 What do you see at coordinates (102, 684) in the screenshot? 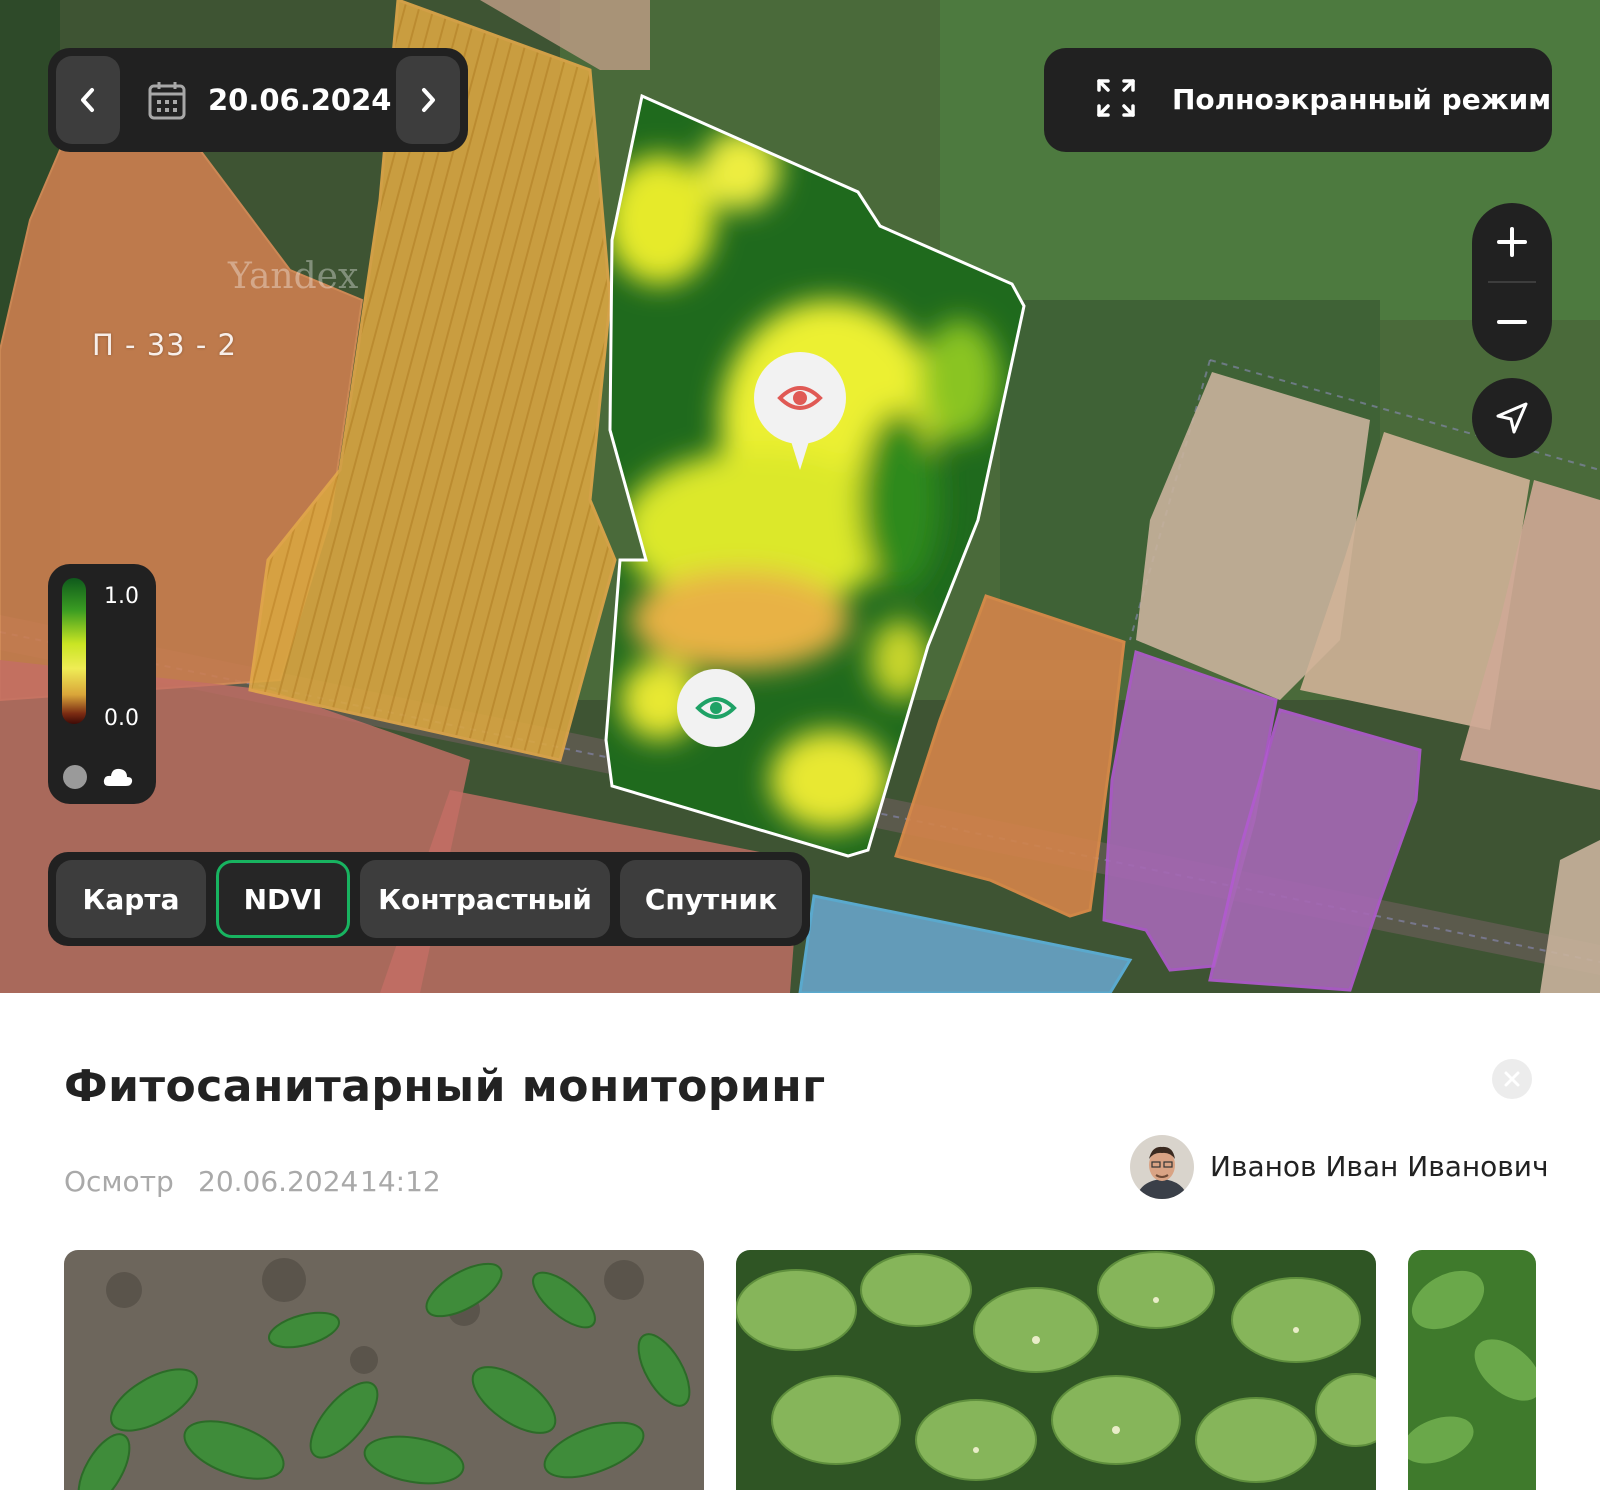
I see `ndvi-legend: 1.0 0.0` at bounding box center [102, 684].